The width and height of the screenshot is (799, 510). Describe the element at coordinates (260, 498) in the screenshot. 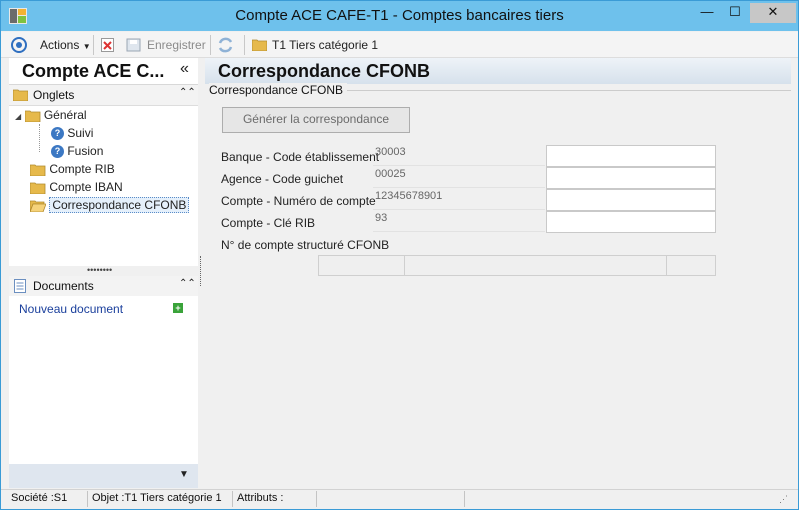

I see `status-attributs: Attributs :` at that location.